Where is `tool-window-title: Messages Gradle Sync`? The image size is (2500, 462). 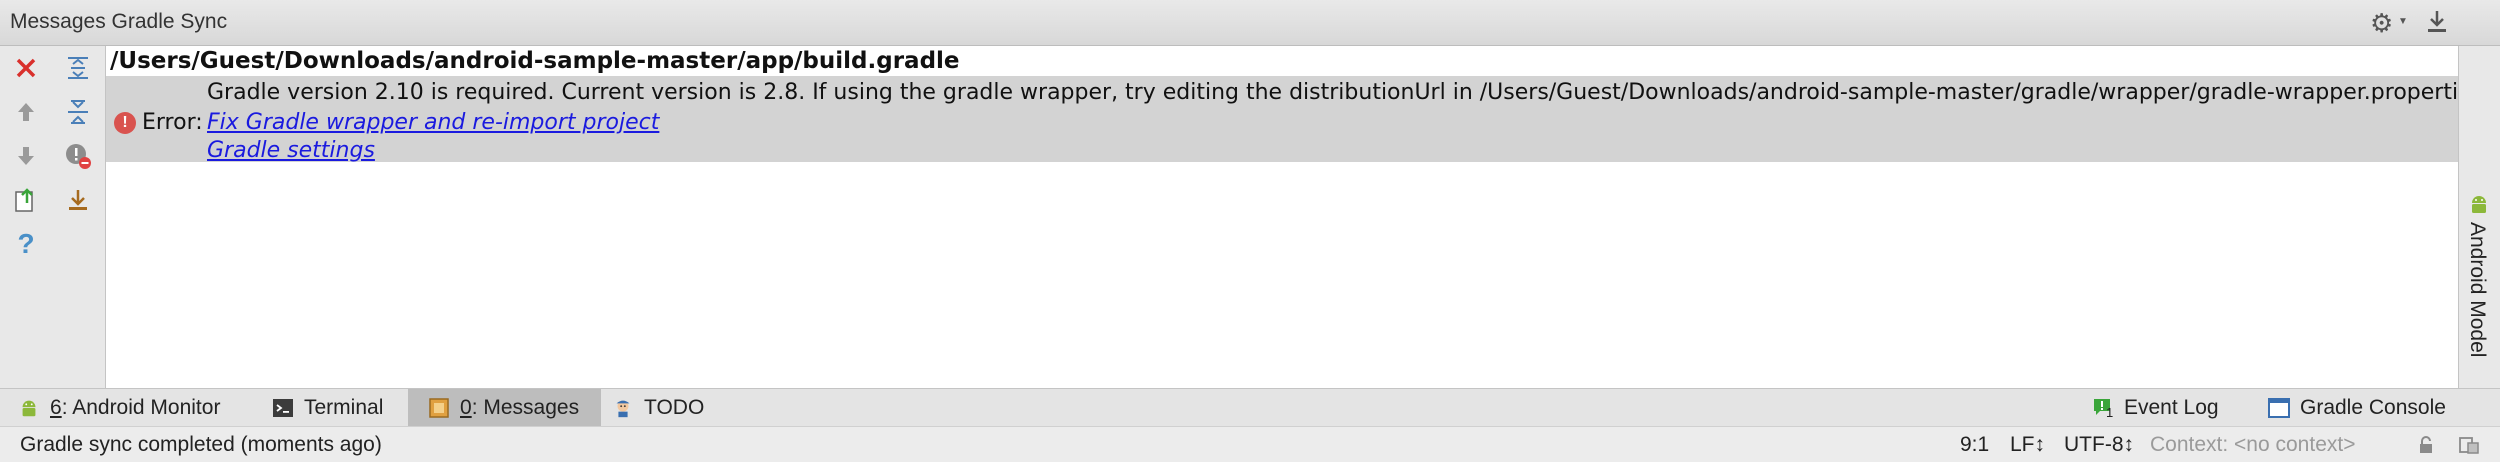
tool-window-title: Messages Gradle Sync is located at coordinates (119, 21).